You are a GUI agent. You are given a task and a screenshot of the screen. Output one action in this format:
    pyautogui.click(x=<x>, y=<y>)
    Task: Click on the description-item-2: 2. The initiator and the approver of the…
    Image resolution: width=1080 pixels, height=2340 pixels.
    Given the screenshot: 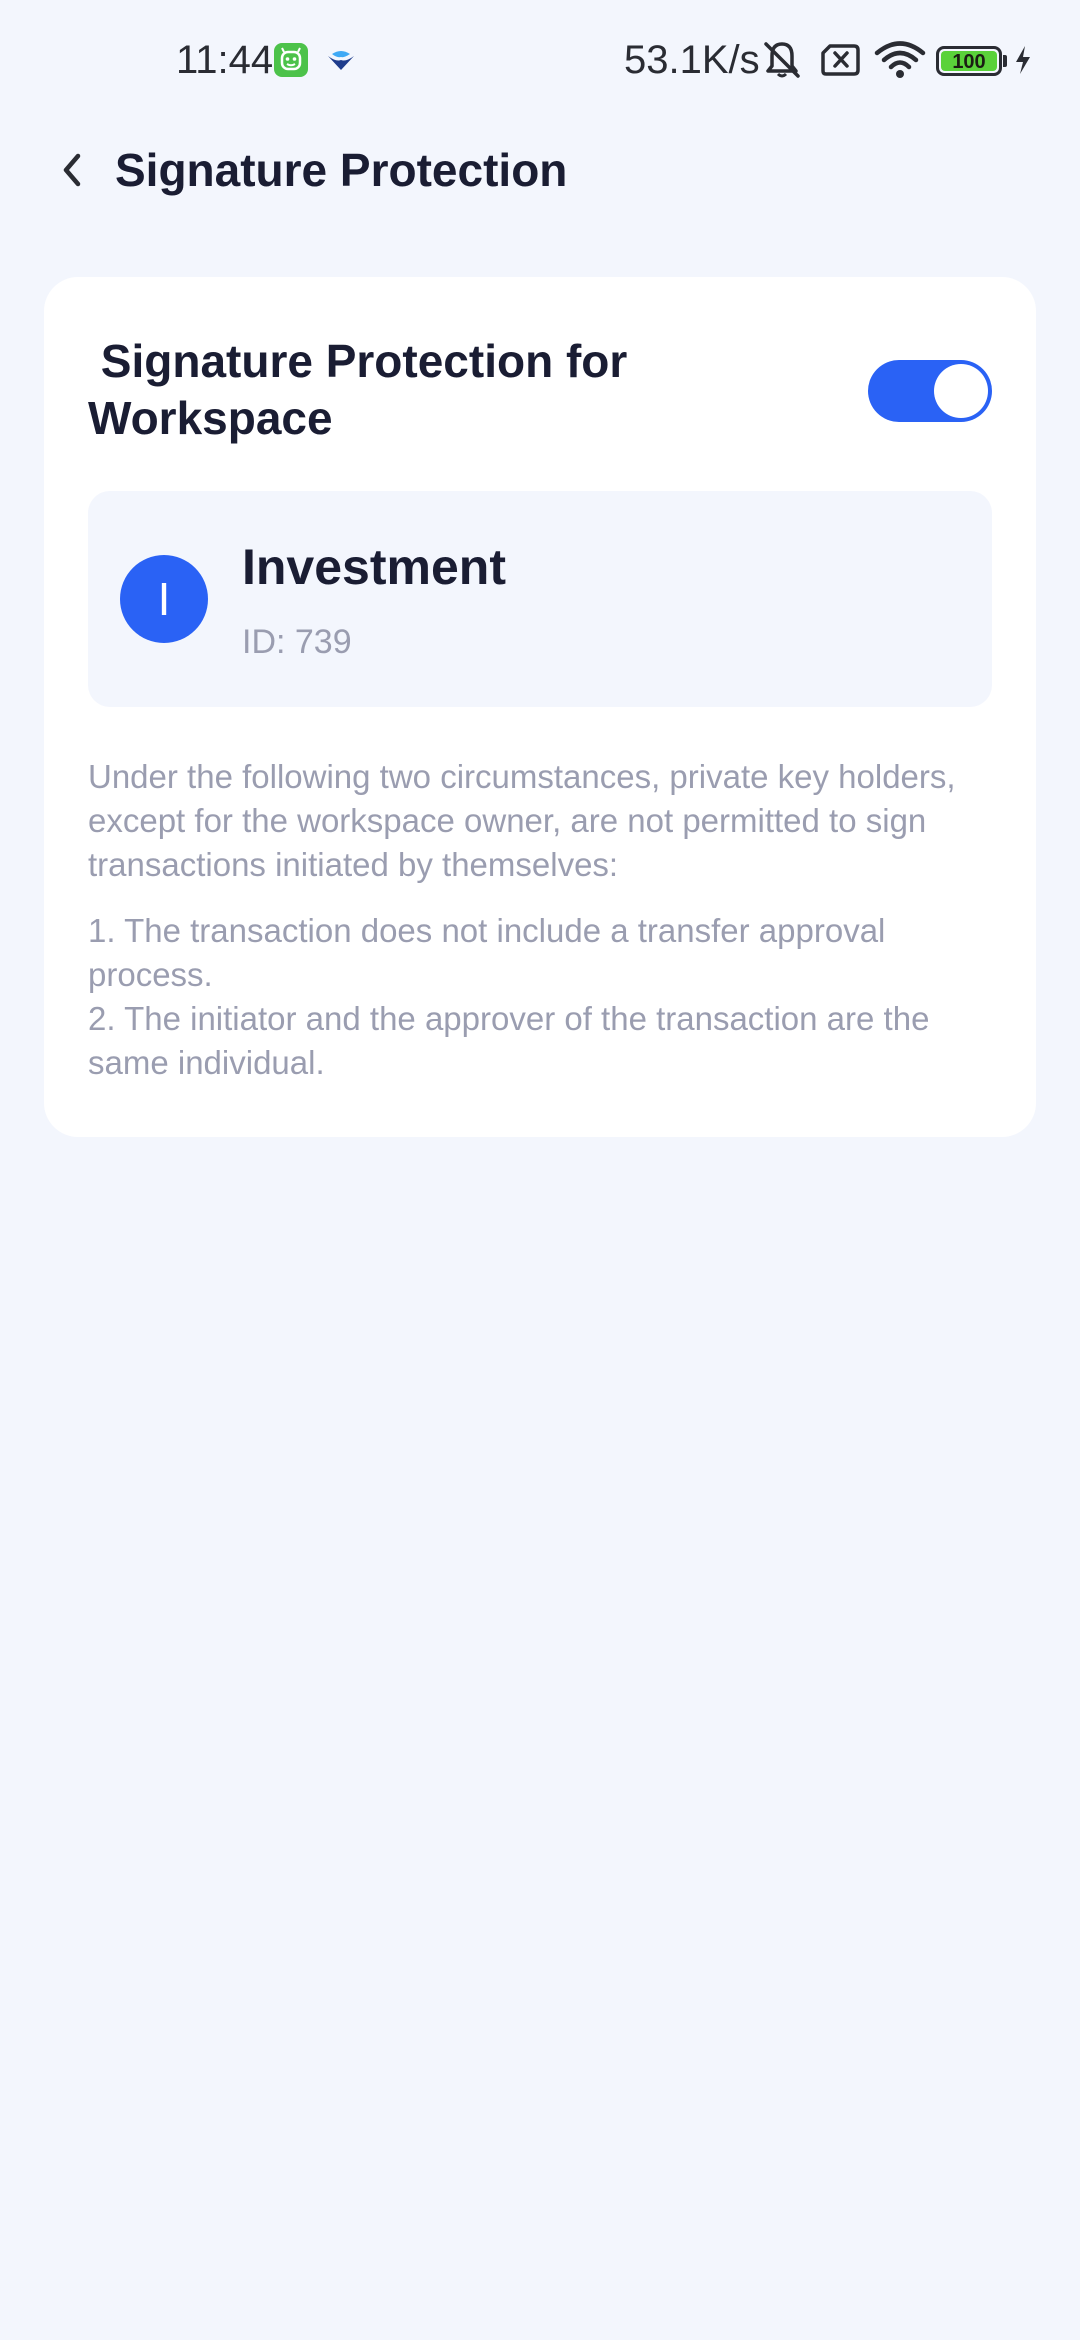 What is the action you would take?
    pyautogui.click(x=509, y=1040)
    